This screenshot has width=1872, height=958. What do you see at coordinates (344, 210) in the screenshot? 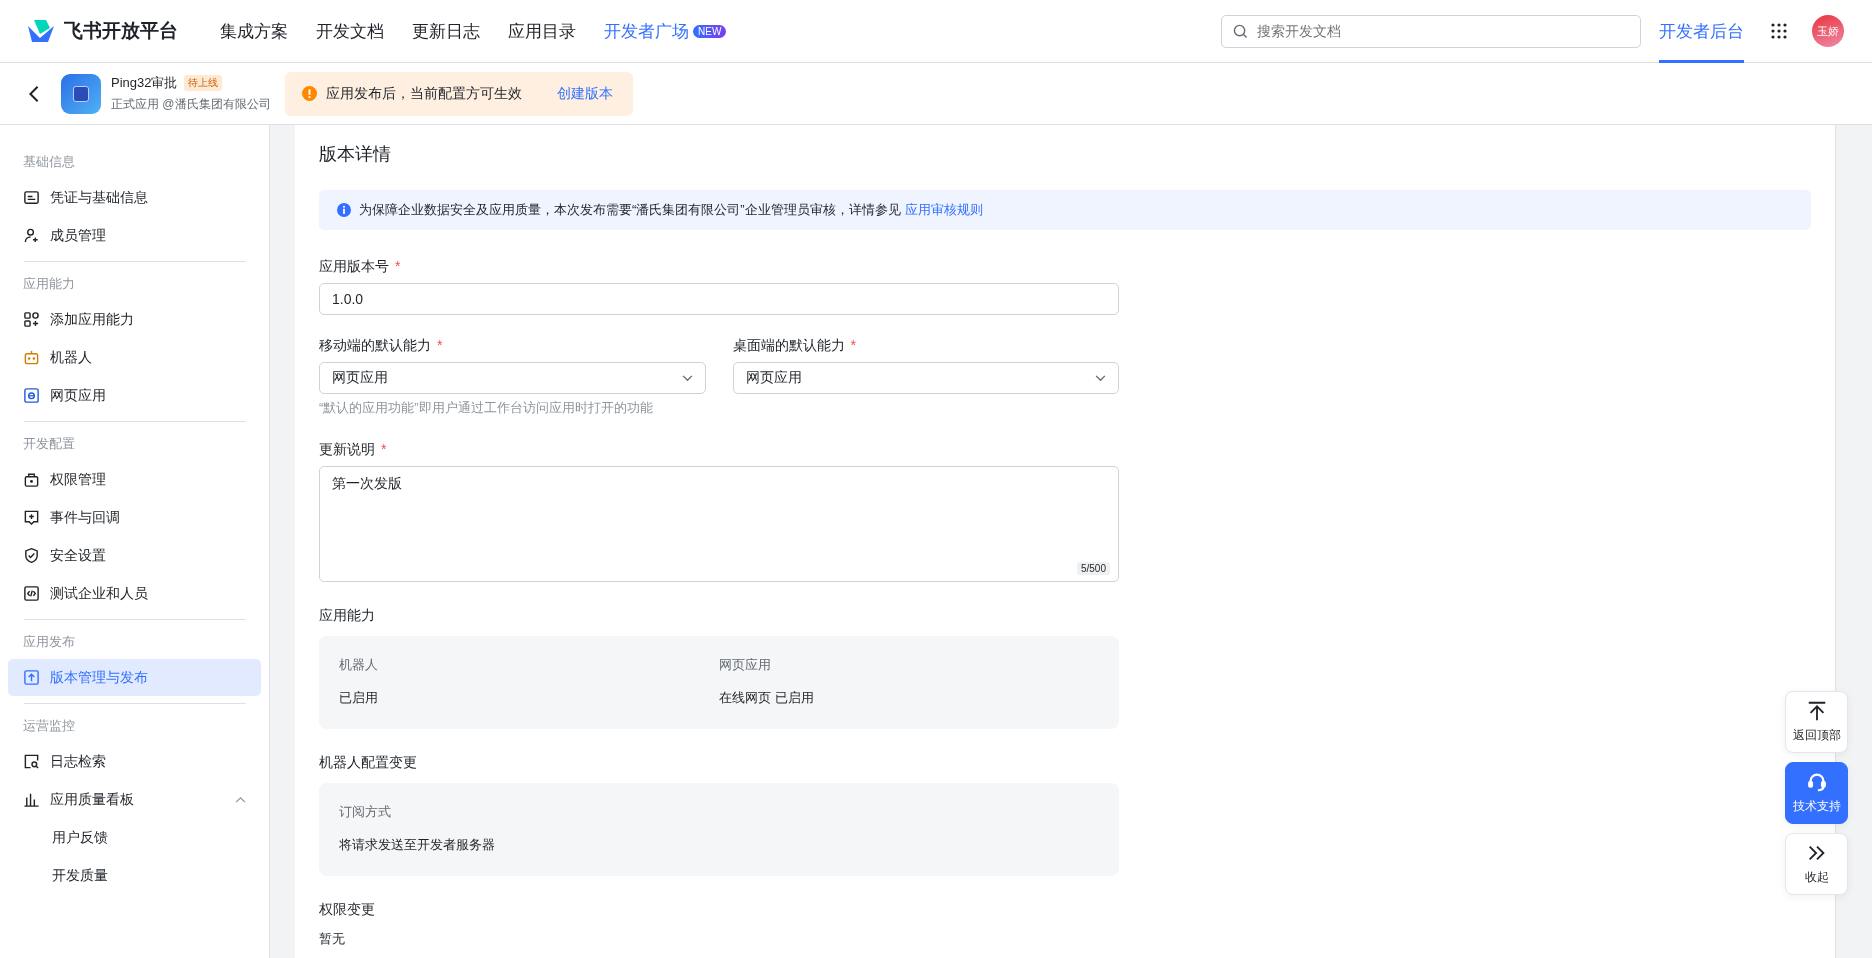
I see `info-icon` at bounding box center [344, 210].